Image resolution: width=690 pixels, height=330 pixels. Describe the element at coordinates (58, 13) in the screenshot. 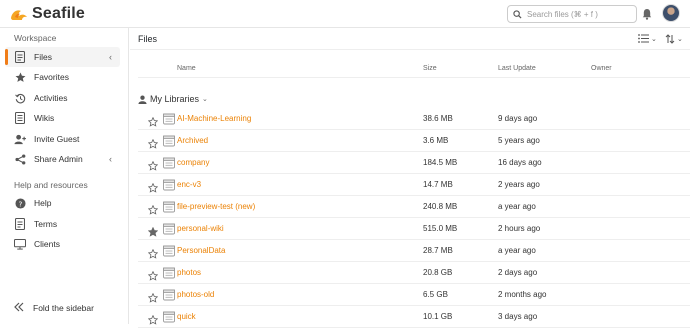

I see `app-name: Seafile` at that location.